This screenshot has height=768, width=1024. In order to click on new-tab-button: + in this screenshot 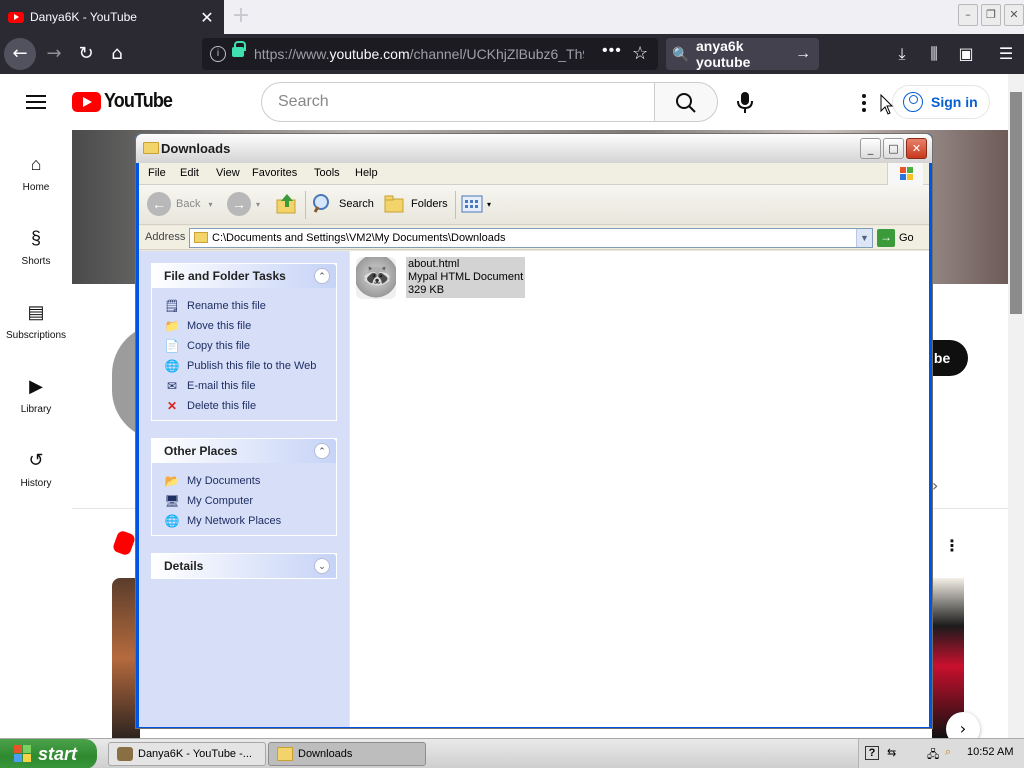, I will do `click(241, 17)`.